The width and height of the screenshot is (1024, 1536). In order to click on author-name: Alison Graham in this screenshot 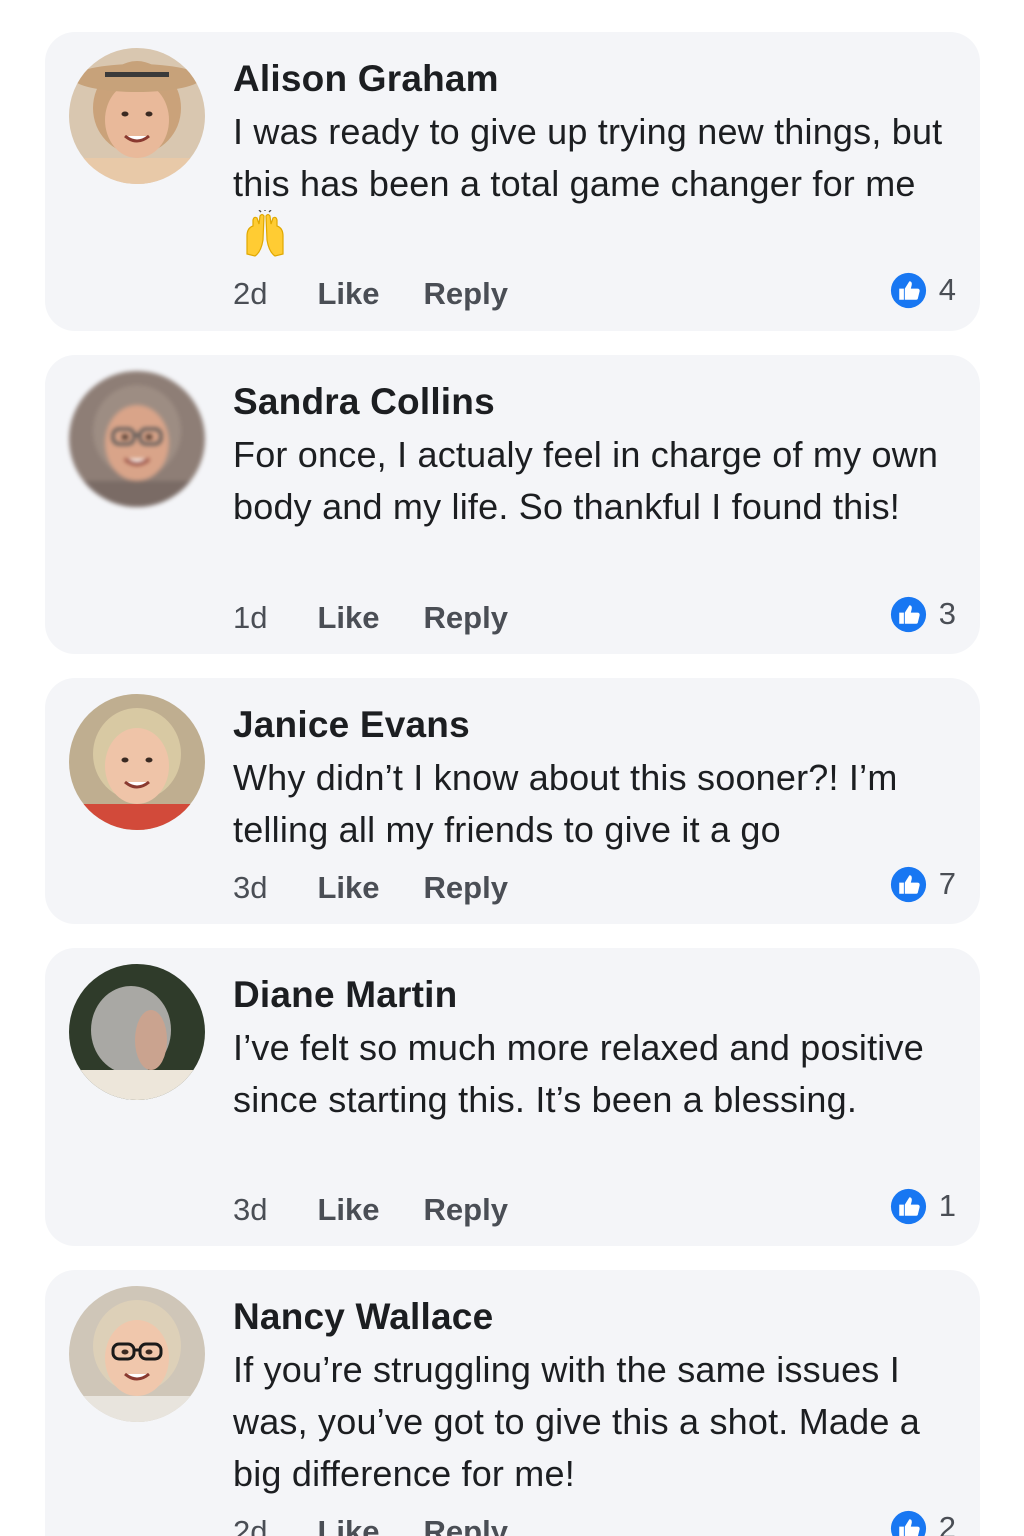, I will do `click(595, 79)`.